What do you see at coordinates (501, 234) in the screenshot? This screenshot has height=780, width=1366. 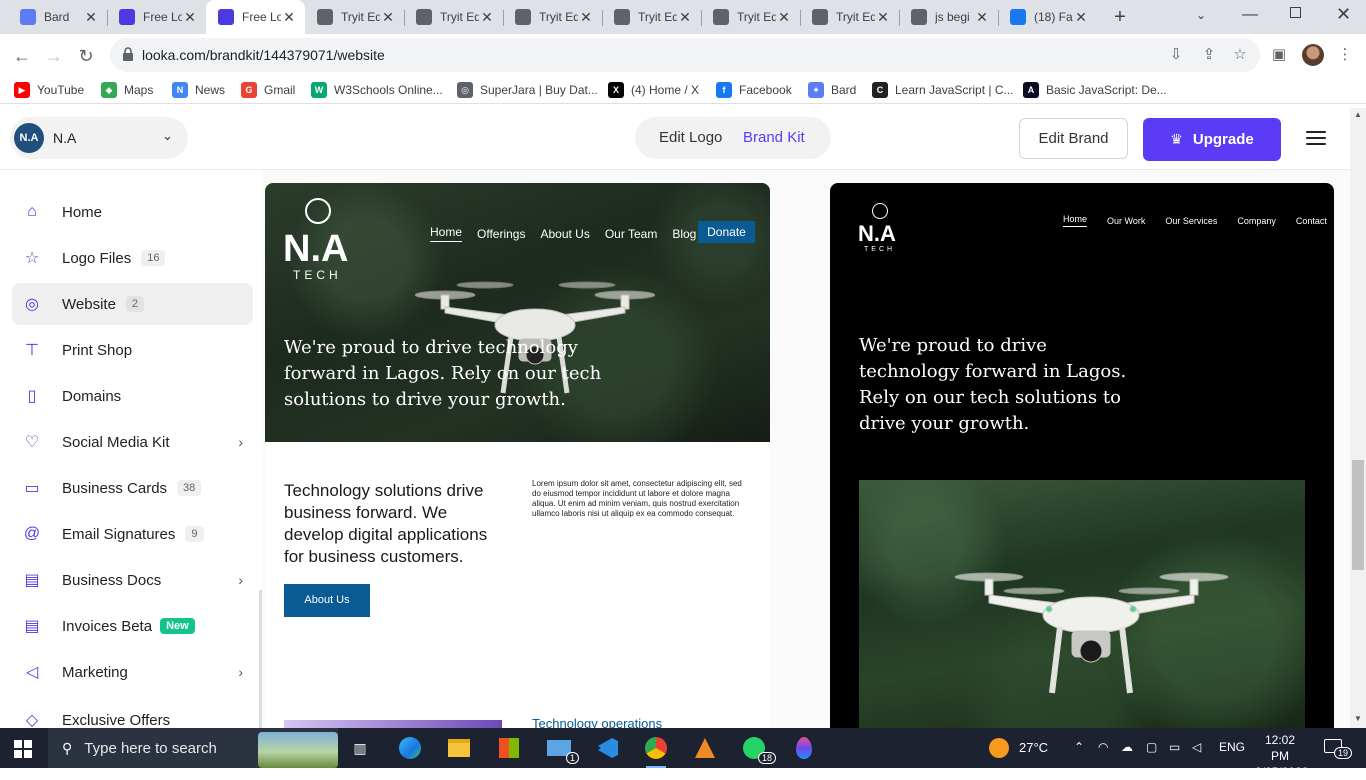 I see `site-nav-item: Offerings` at bounding box center [501, 234].